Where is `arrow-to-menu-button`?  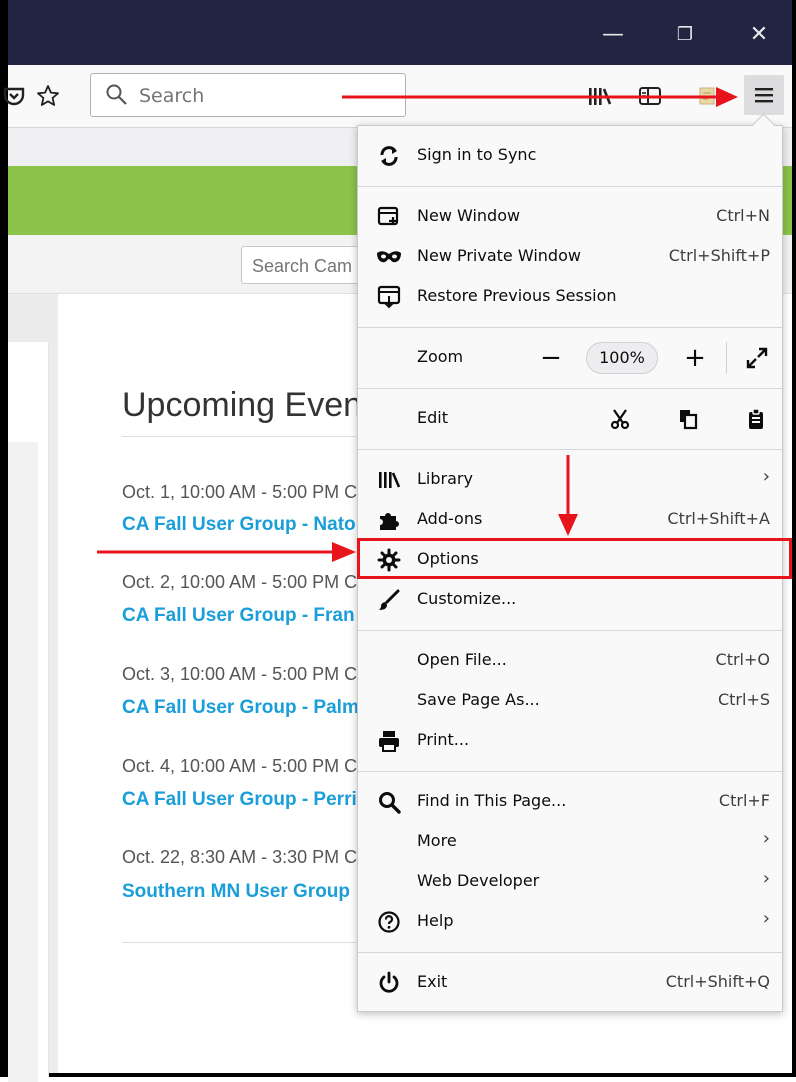 arrow-to-menu-button is located at coordinates (540, 97).